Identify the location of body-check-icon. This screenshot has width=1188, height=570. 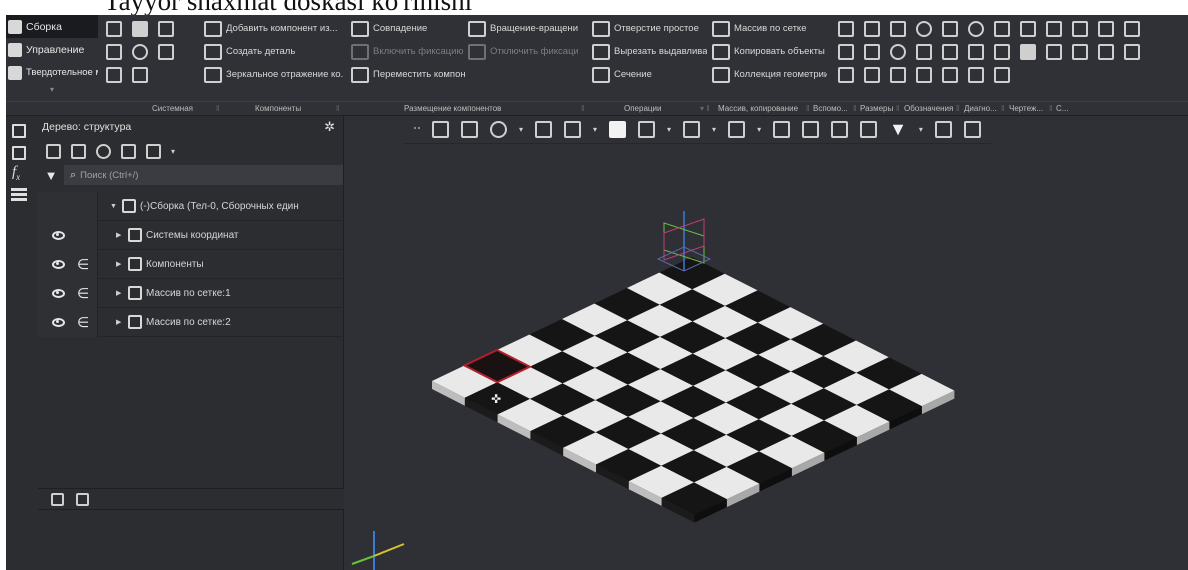
(1028, 51).